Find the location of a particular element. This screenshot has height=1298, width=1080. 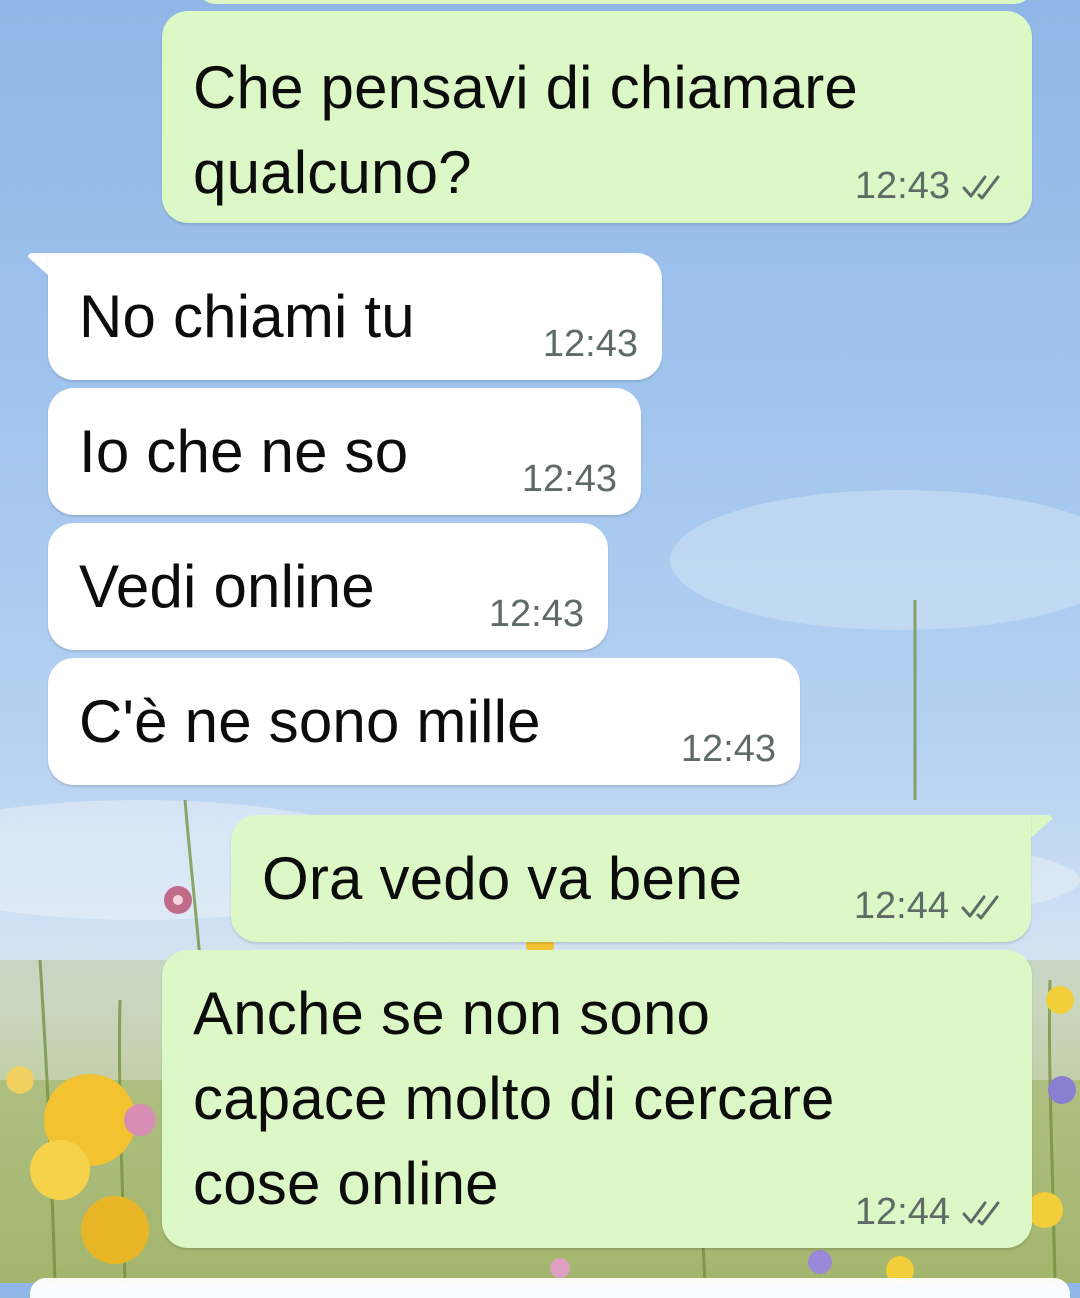

message-bubble-incoming: No chiami tu 12:43 is located at coordinates (355, 316).